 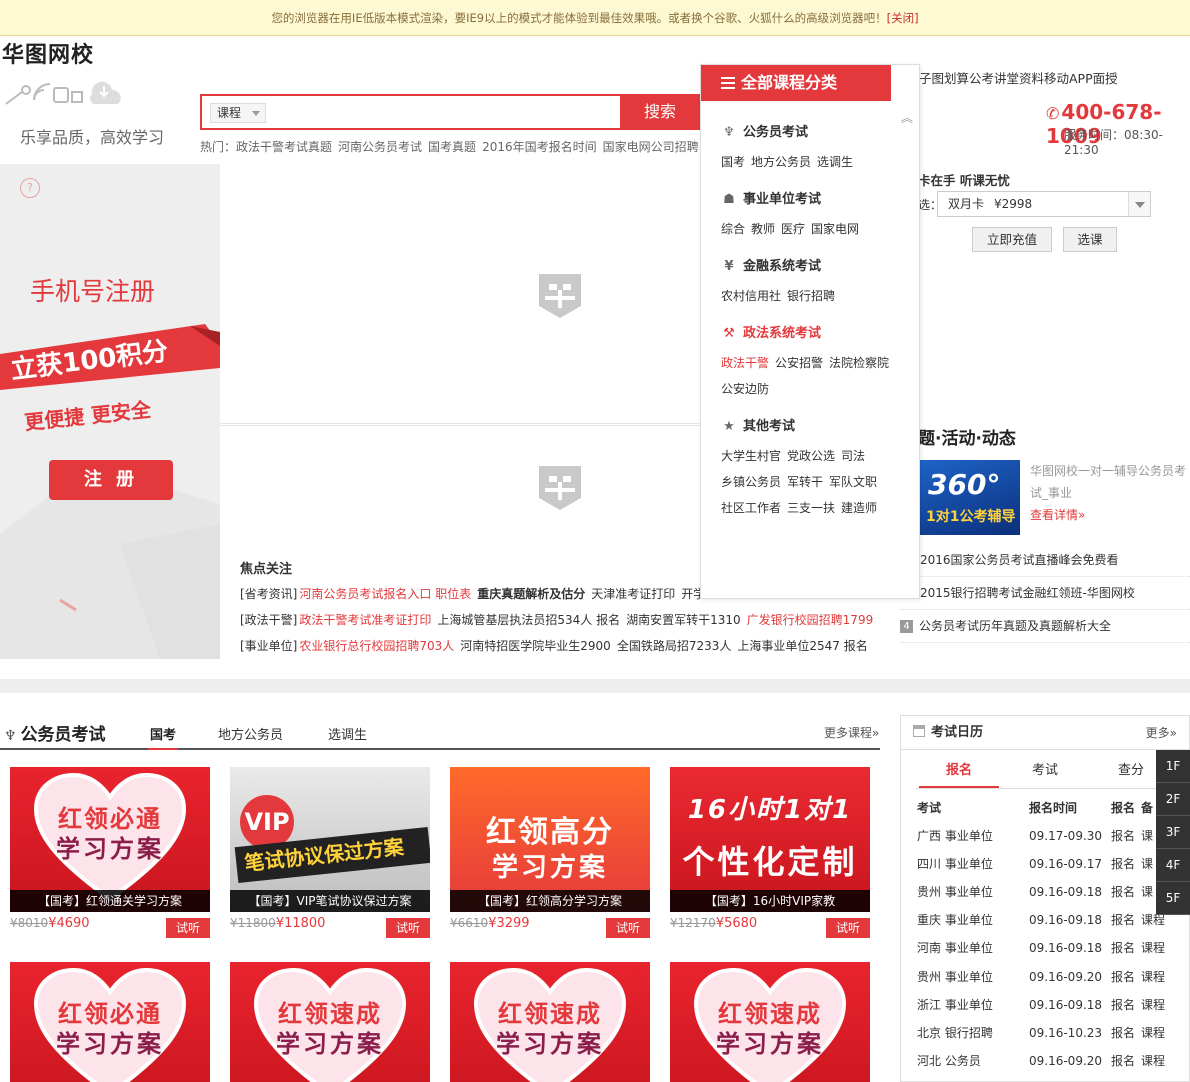 I want to click on focus-link: 广发银行校园招聘1799, so click(x=810, y=620).